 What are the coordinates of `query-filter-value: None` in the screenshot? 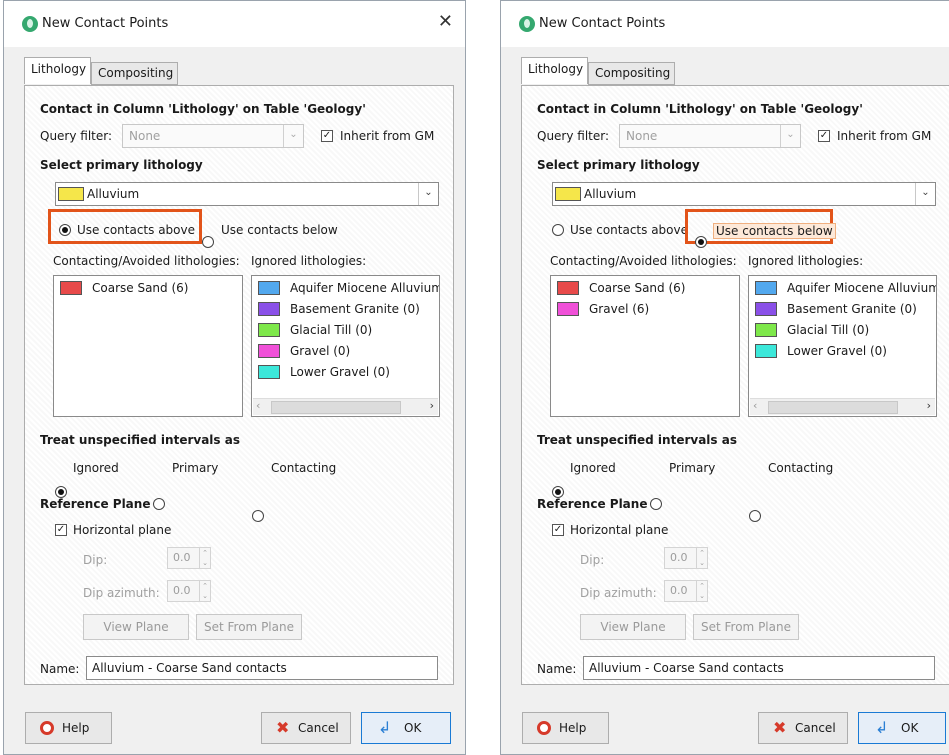 It's located at (145, 136).